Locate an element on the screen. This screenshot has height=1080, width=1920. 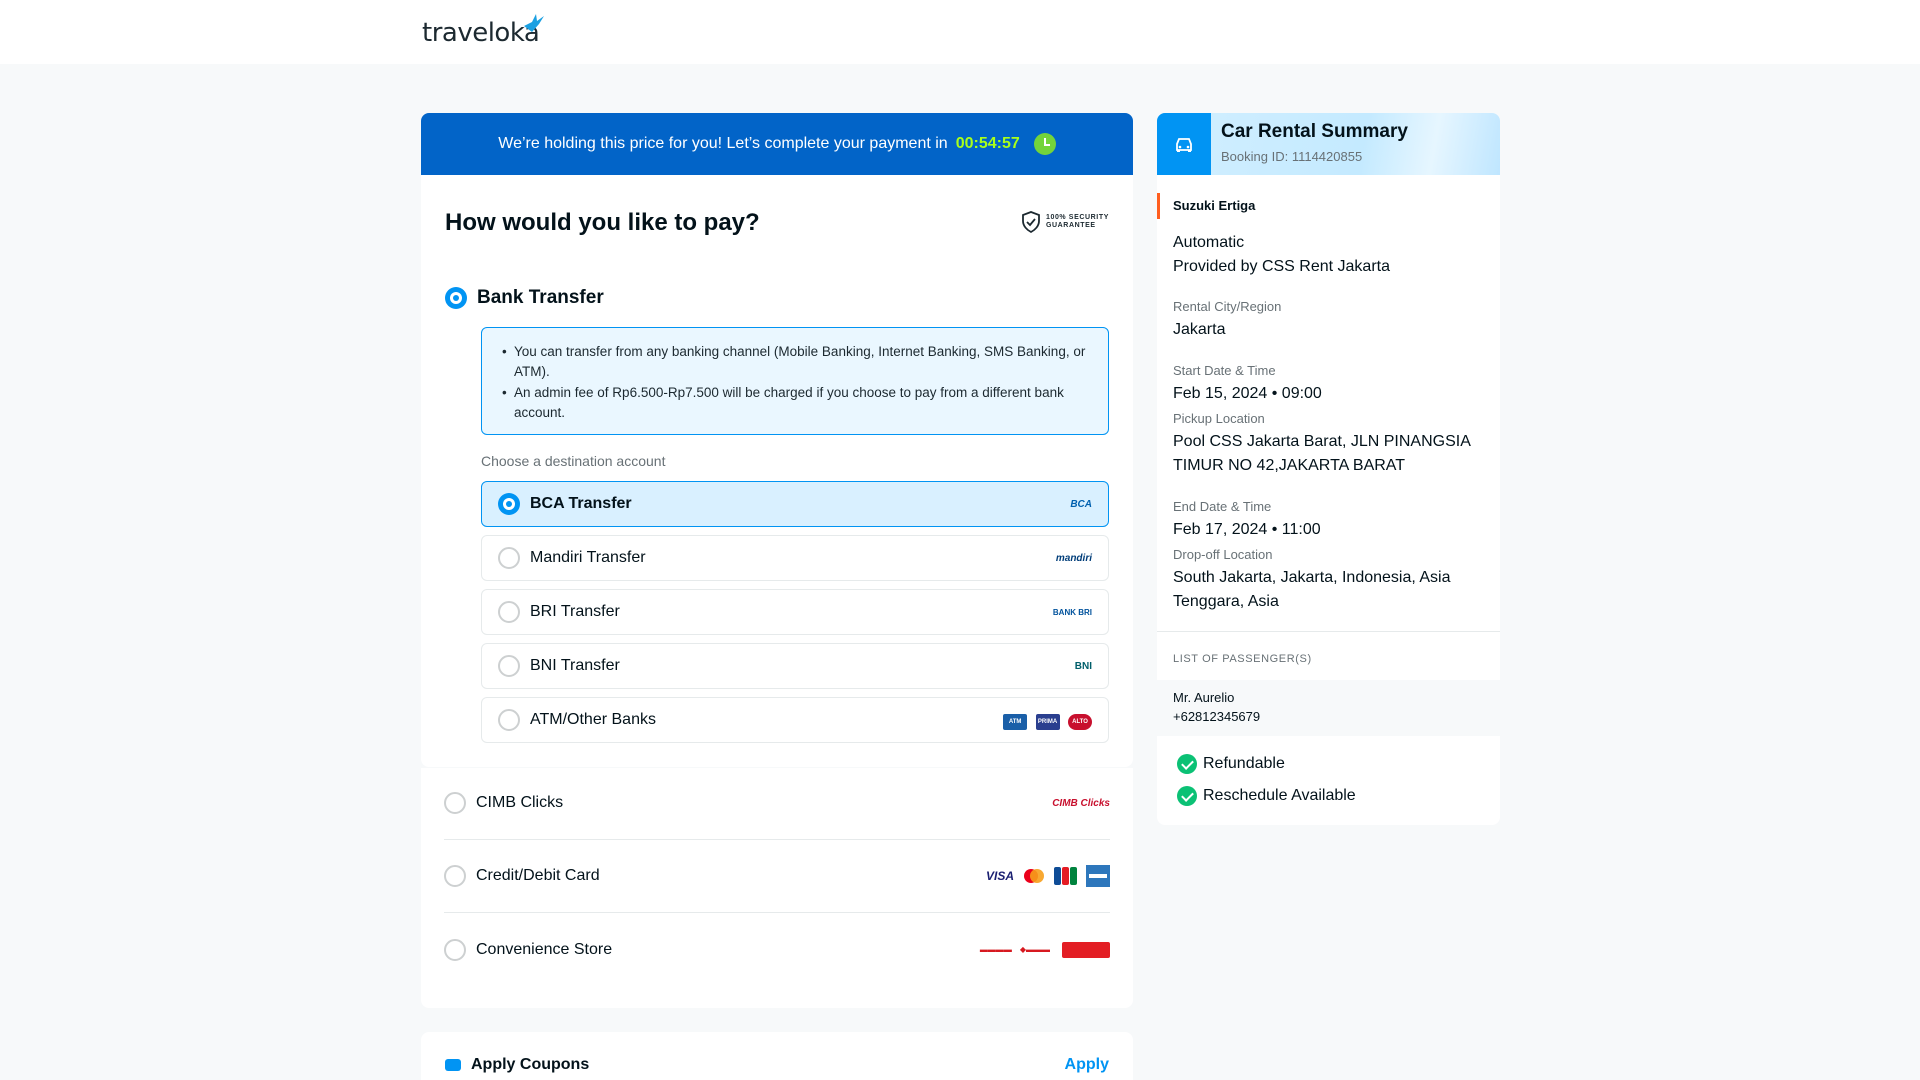
card-network-logos: VISA is located at coordinates (1048, 876).